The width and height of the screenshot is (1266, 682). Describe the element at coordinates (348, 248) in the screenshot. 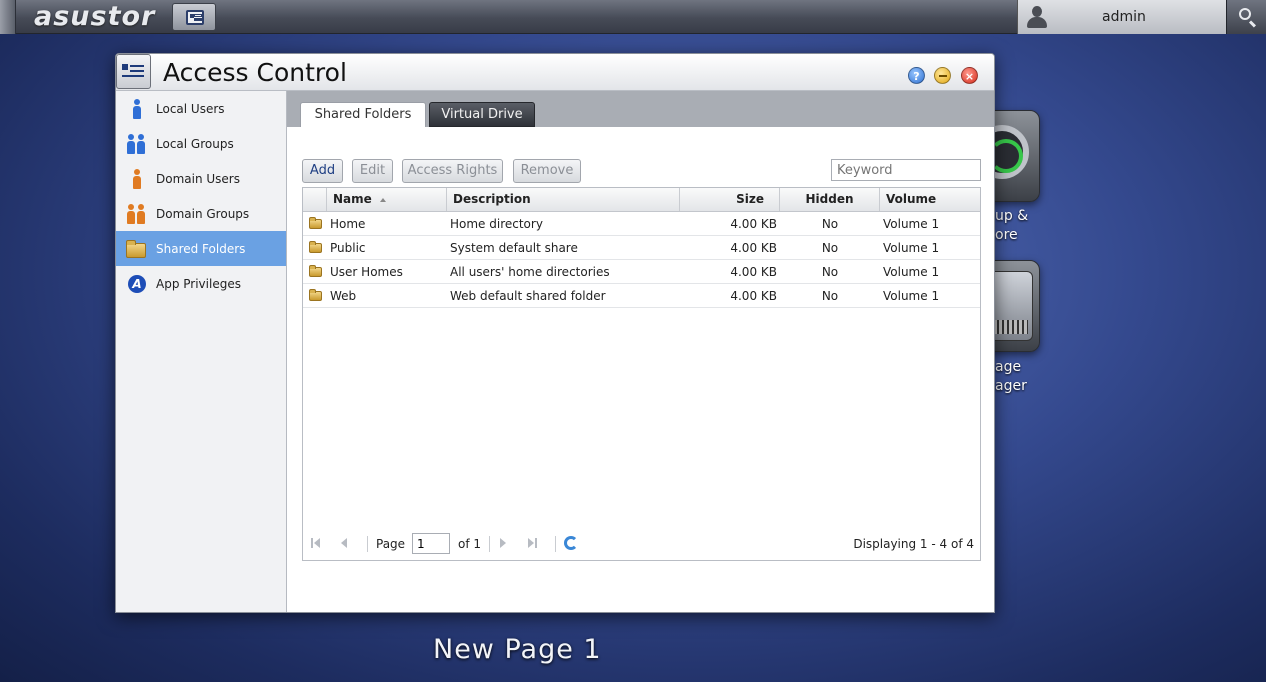

I see `cell-name: Public` at that location.